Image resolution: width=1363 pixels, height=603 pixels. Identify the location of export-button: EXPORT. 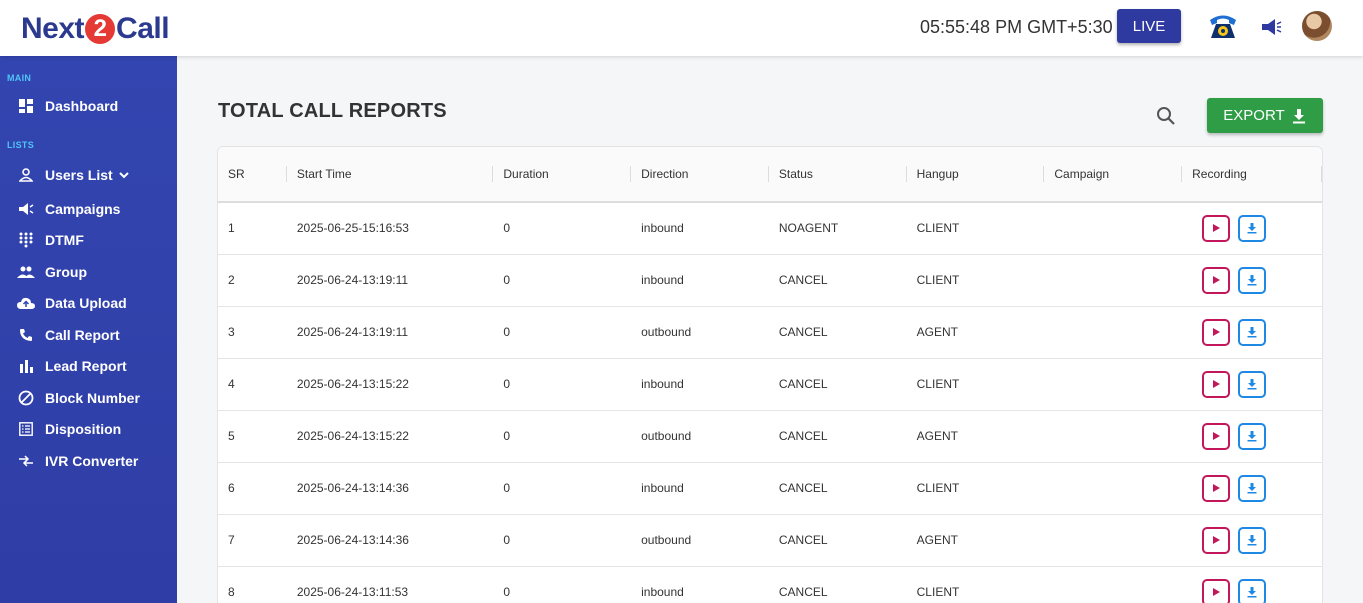
(1265, 115).